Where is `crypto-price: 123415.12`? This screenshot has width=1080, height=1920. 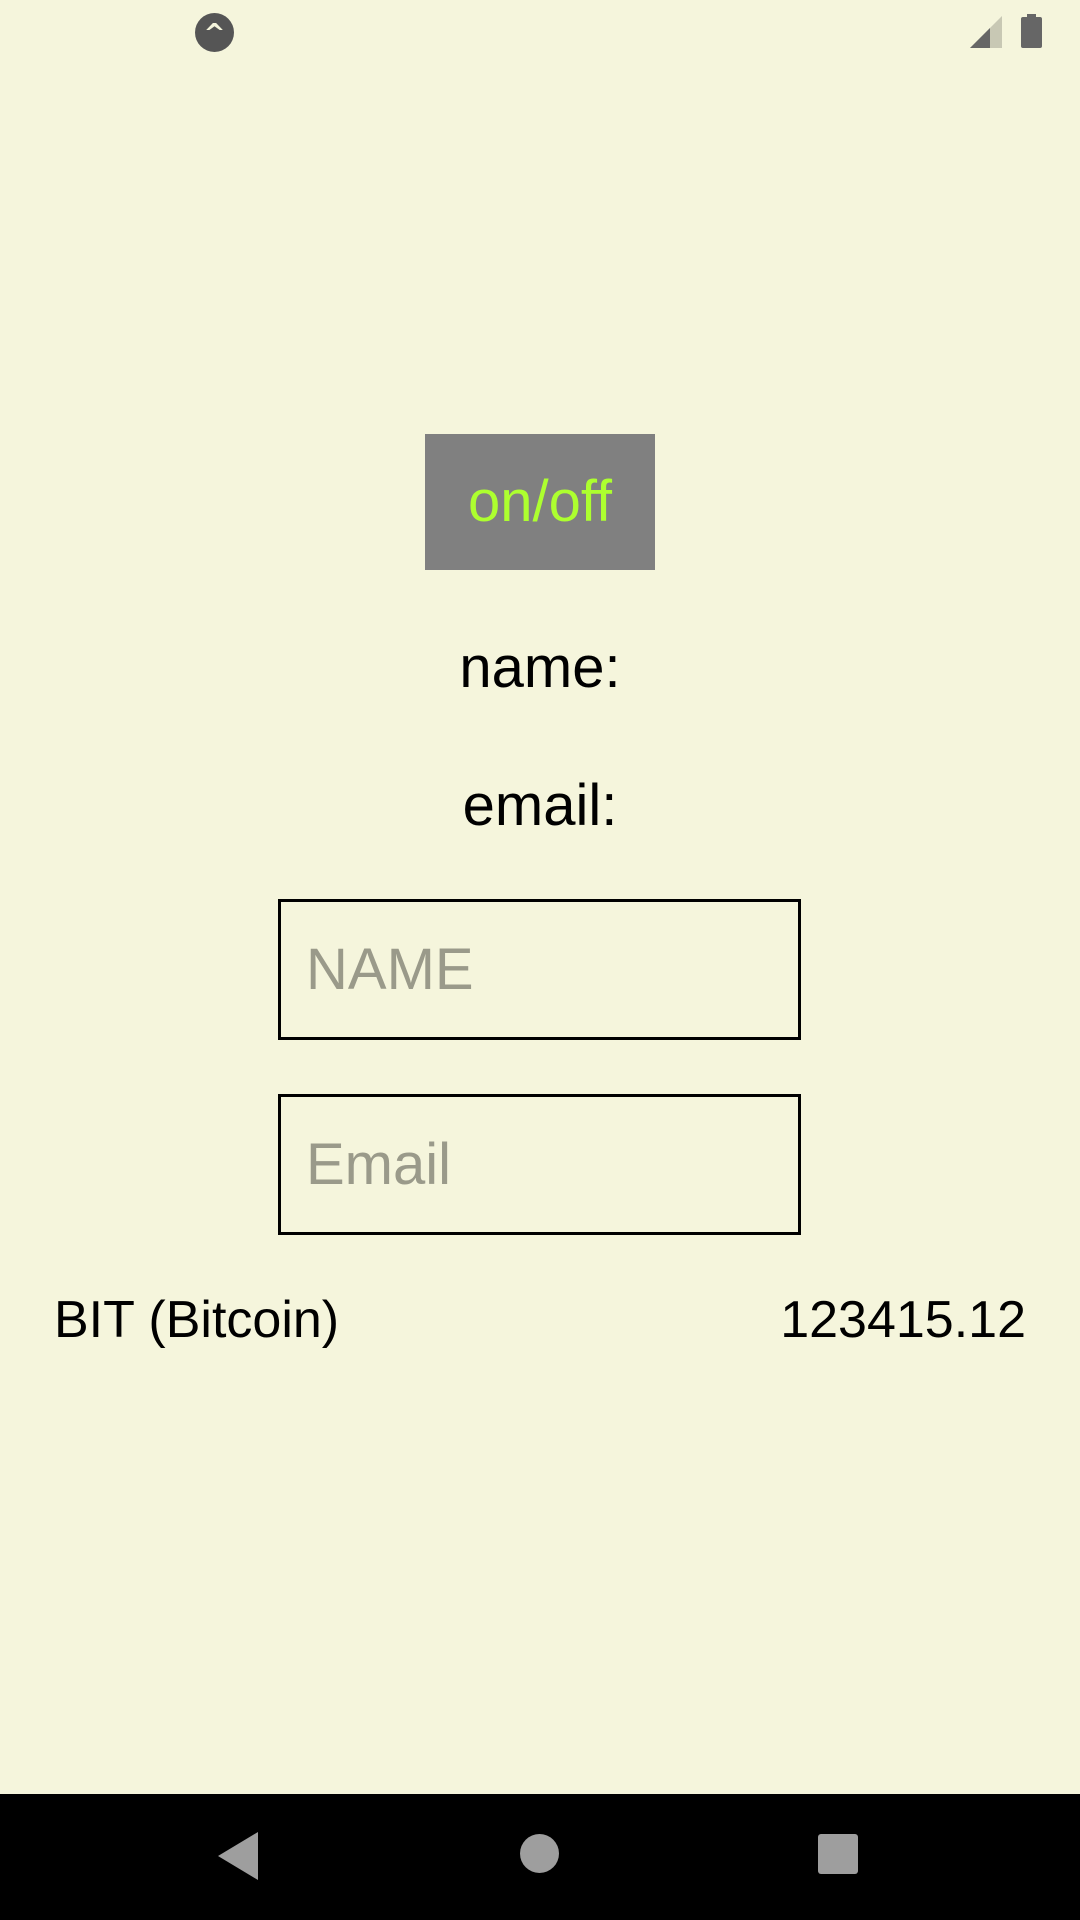 crypto-price: 123415.12 is located at coordinates (903, 1320).